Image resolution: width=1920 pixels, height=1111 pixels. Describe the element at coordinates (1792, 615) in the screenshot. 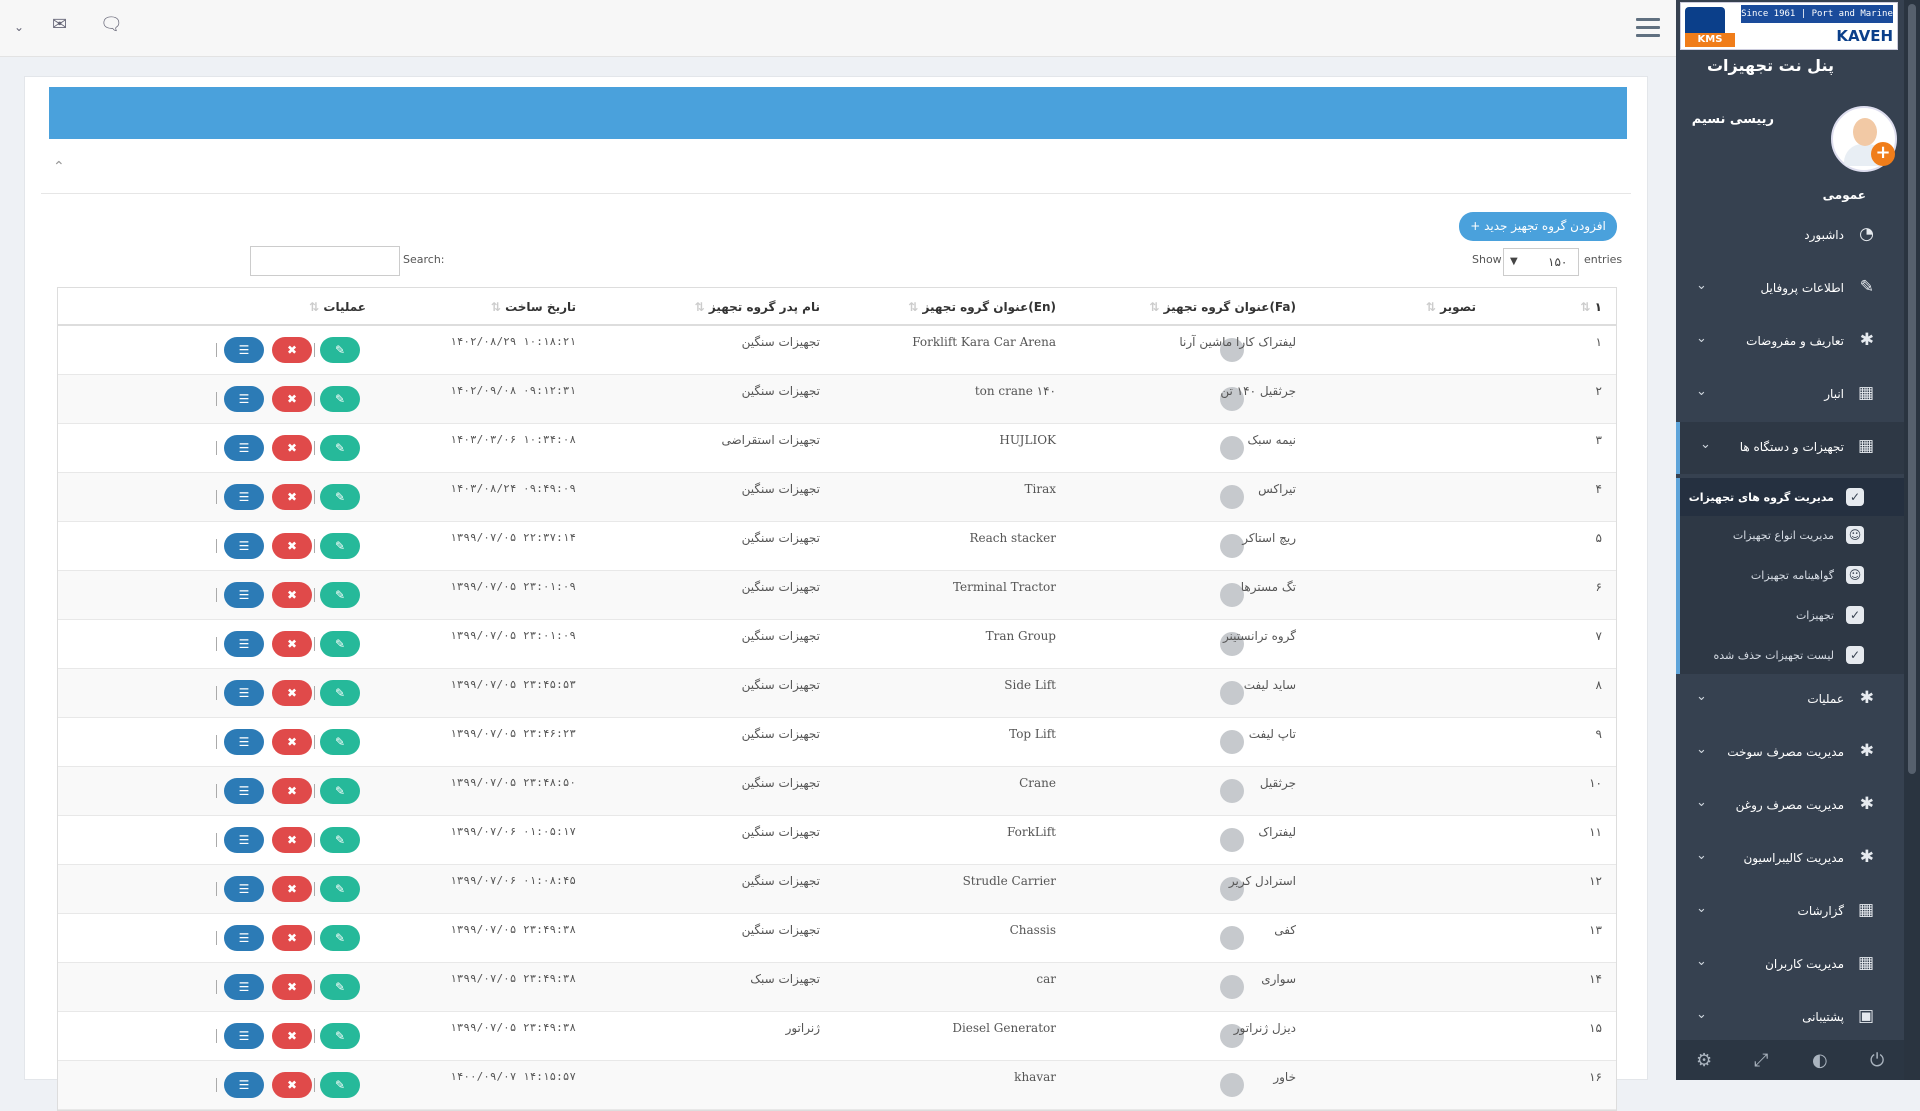

I see `submenu-equipment: ✓ تجهیزات` at that location.